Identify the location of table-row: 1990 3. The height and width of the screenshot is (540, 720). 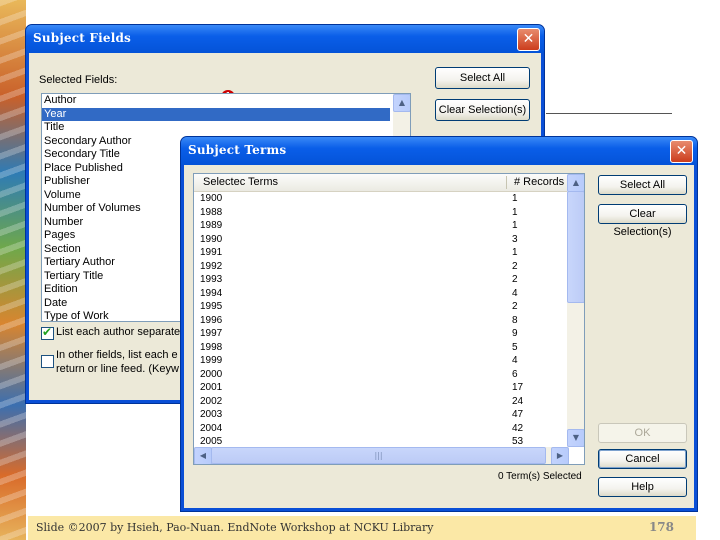
(380, 240).